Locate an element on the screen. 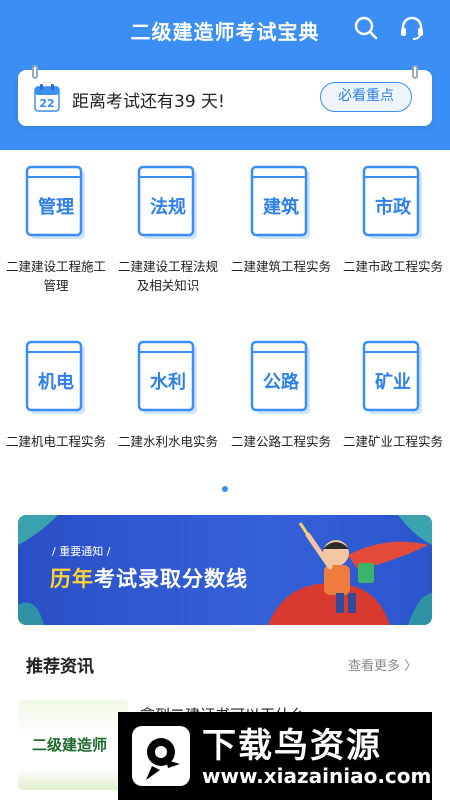 This screenshot has width=450, height=800. book-icon: 建筑 is located at coordinates (281, 203).